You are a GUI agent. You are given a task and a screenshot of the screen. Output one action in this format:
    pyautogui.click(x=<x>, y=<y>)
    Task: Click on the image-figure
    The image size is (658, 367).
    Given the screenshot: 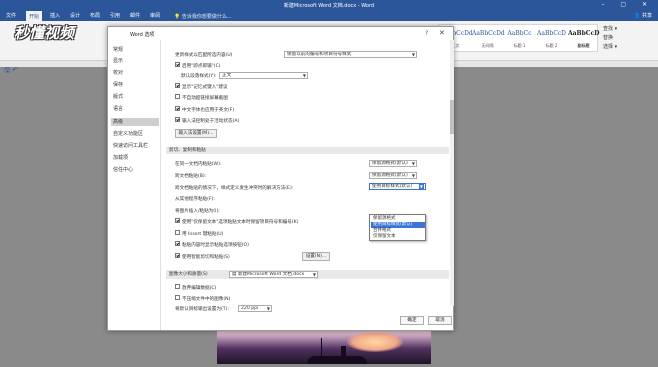 What is the action you would take?
    pyautogui.click(x=321, y=350)
    